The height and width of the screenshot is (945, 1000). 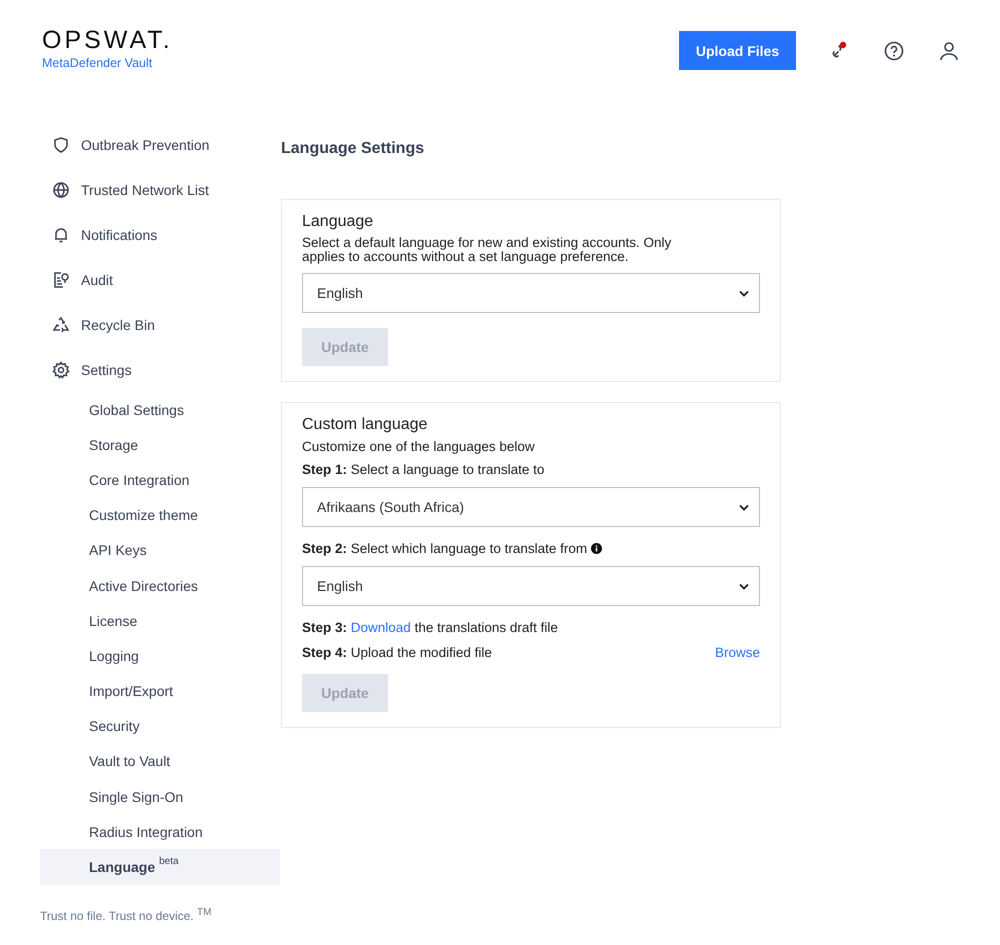 I want to click on language-select: Afrikaans (South Africa), so click(x=531, y=507).